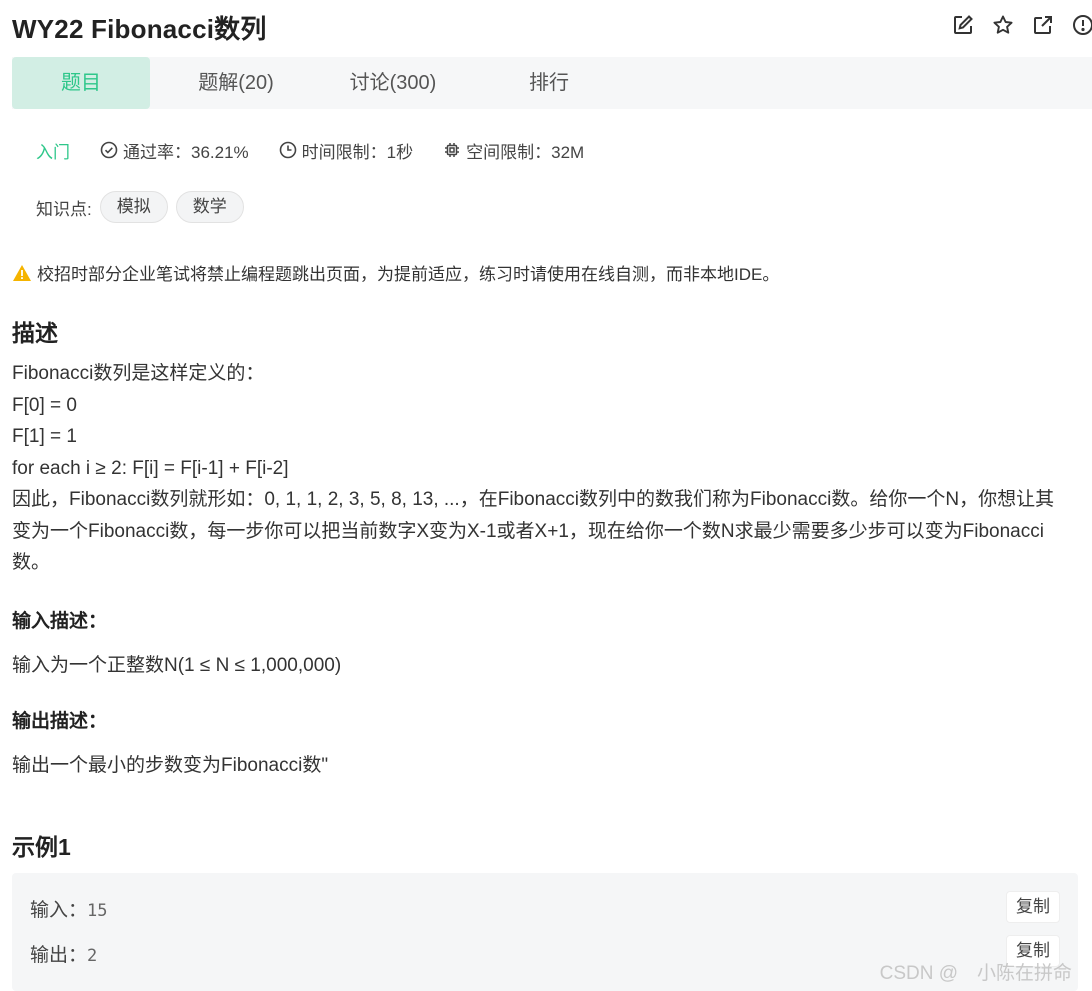 This screenshot has height=991, width=1092. Describe the element at coordinates (346, 150) in the screenshot. I see `time-limit: 时间限制：1秒` at that location.